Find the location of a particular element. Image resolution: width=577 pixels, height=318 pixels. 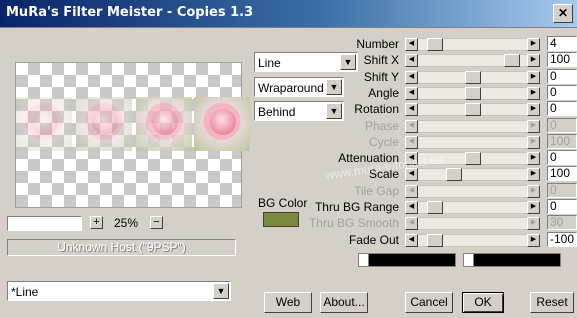

close-button: ✕ is located at coordinates (563, 13).